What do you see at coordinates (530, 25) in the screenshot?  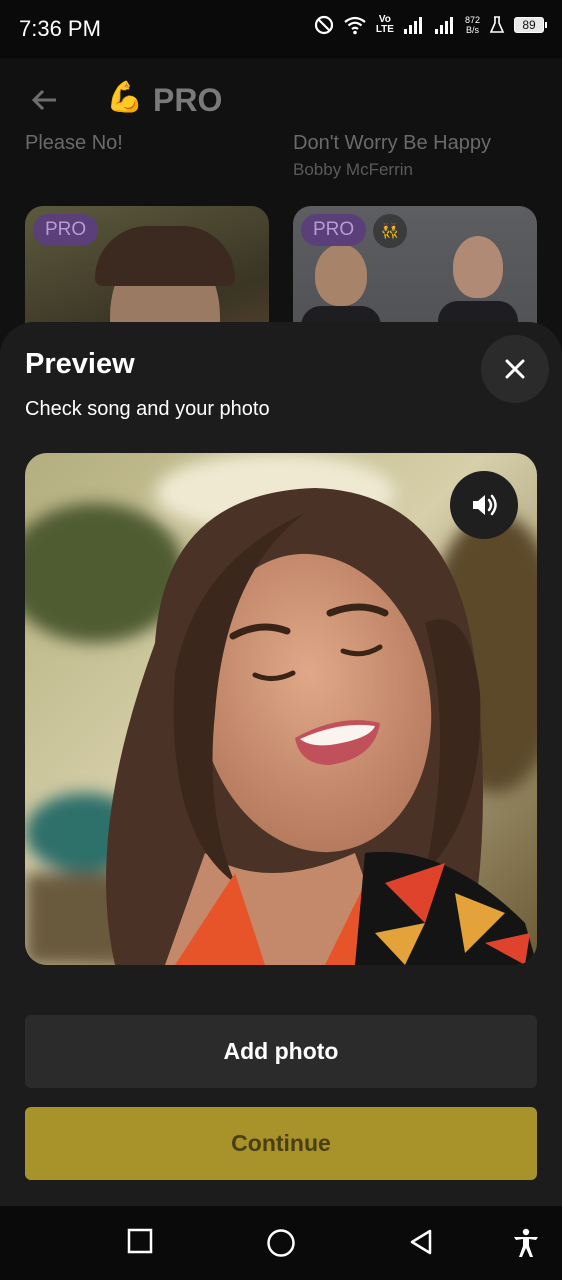 I see `battery-indicator: 89` at bounding box center [530, 25].